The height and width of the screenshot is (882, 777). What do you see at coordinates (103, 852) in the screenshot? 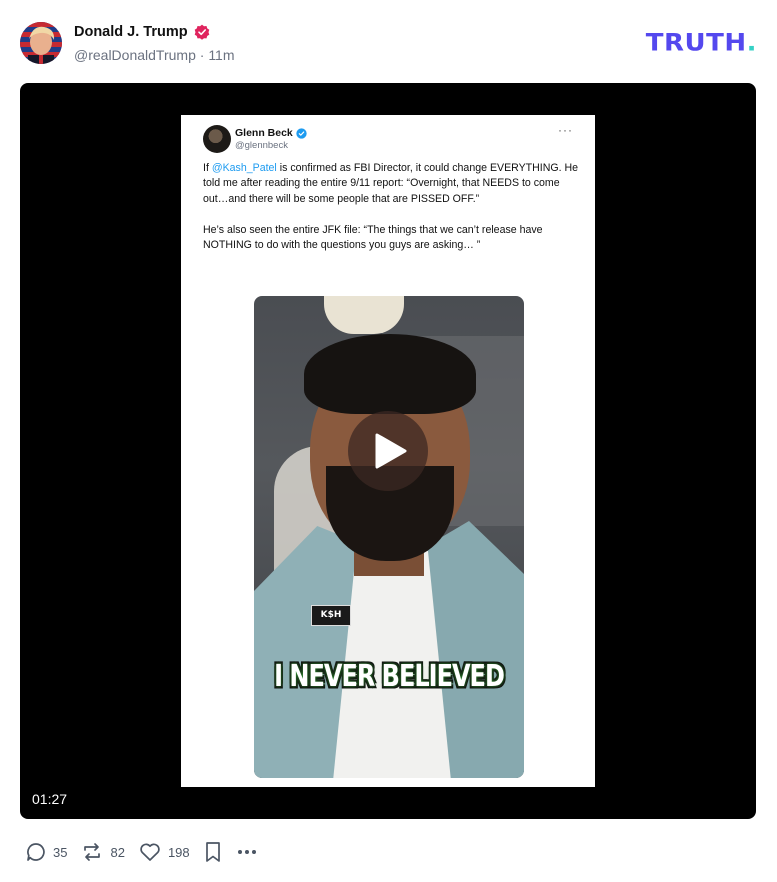
I see `repost-button: 82` at bounding box center [103, 852].